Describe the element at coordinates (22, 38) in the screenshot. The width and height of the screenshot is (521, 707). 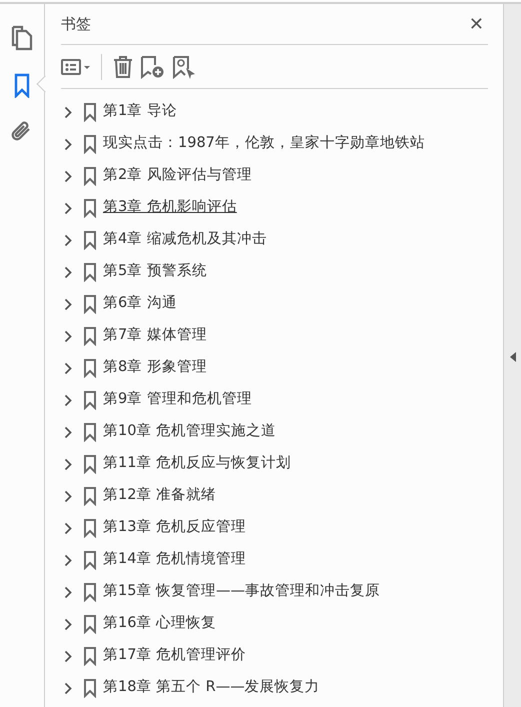
I see `pages-icon` at that location.